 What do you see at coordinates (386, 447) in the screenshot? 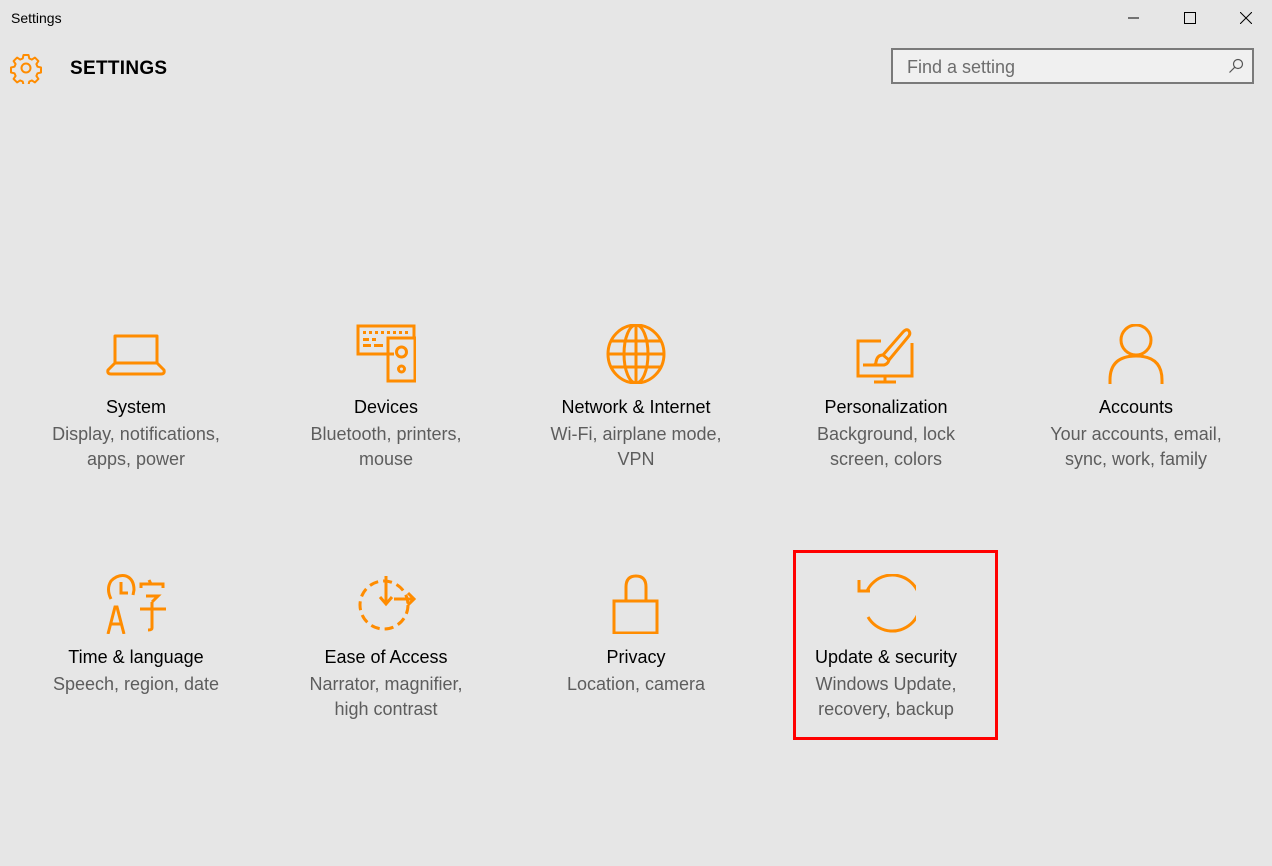
I see `tile-description: Bluetooth, printers, mouse` at bounding box center [386, 447].